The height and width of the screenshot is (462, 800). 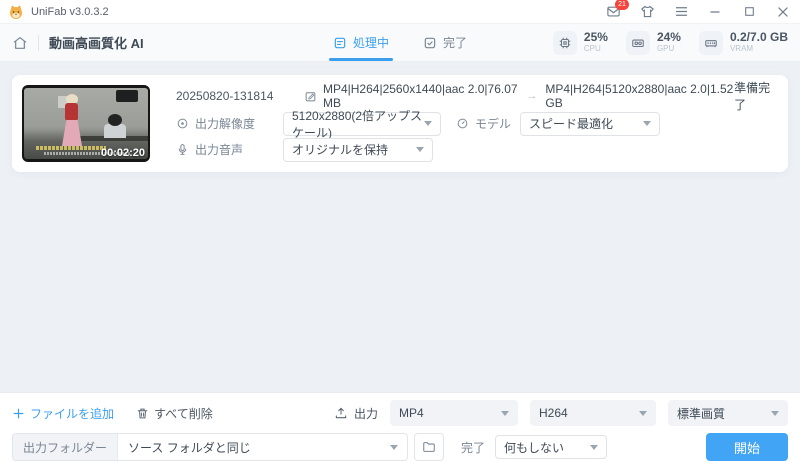 I want to click on menu-button, so click(x=681, y=12).